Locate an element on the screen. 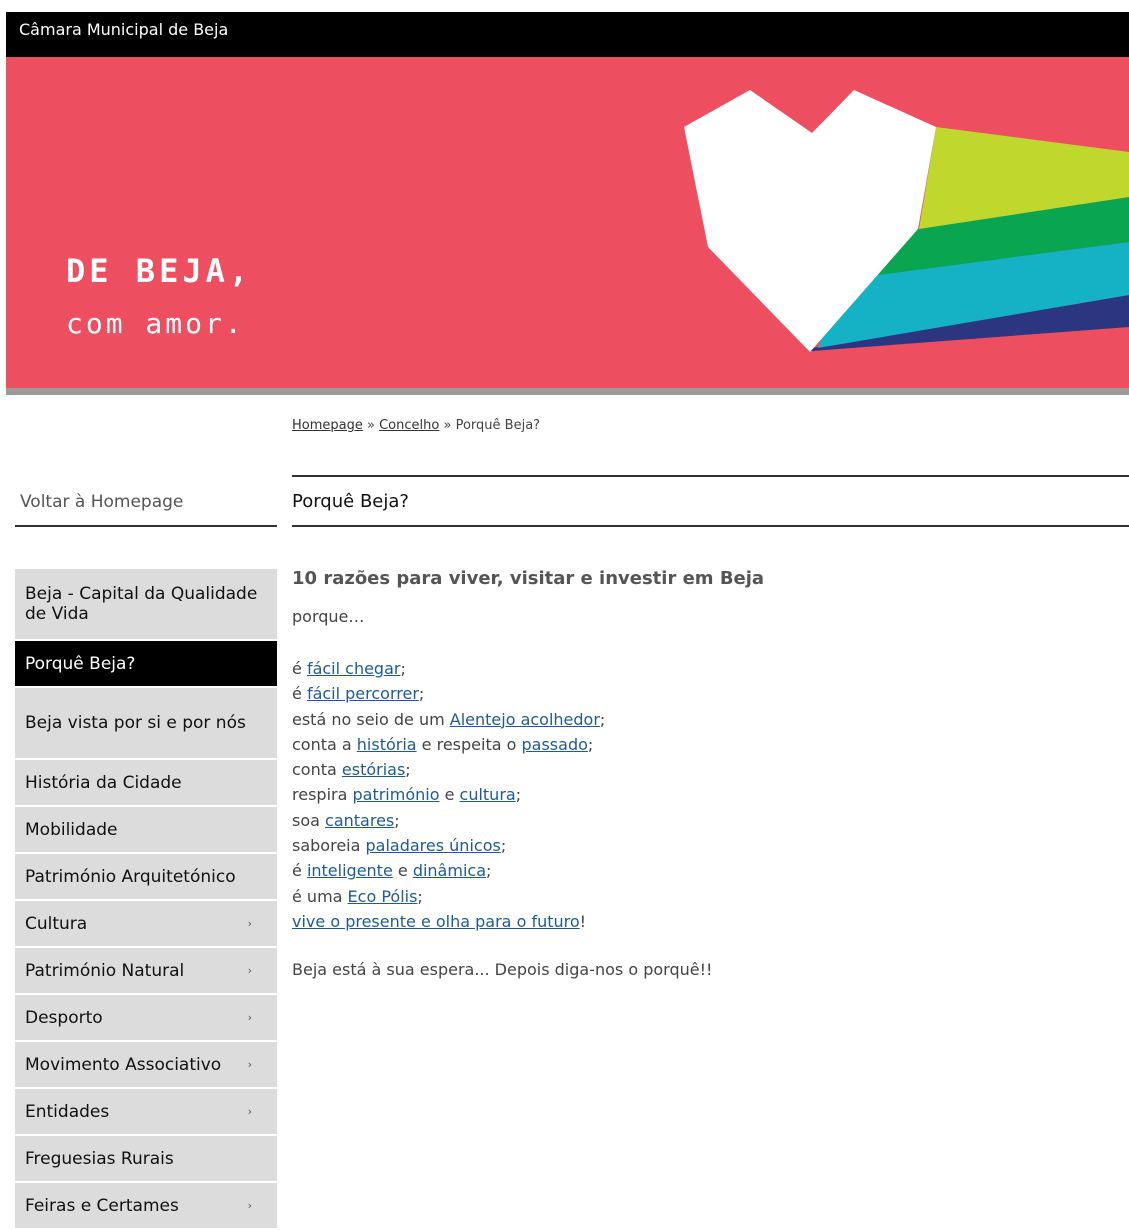 This screenshot has width=1129, height=1230. reason-text: conta a is located at coordinates (324, 744).